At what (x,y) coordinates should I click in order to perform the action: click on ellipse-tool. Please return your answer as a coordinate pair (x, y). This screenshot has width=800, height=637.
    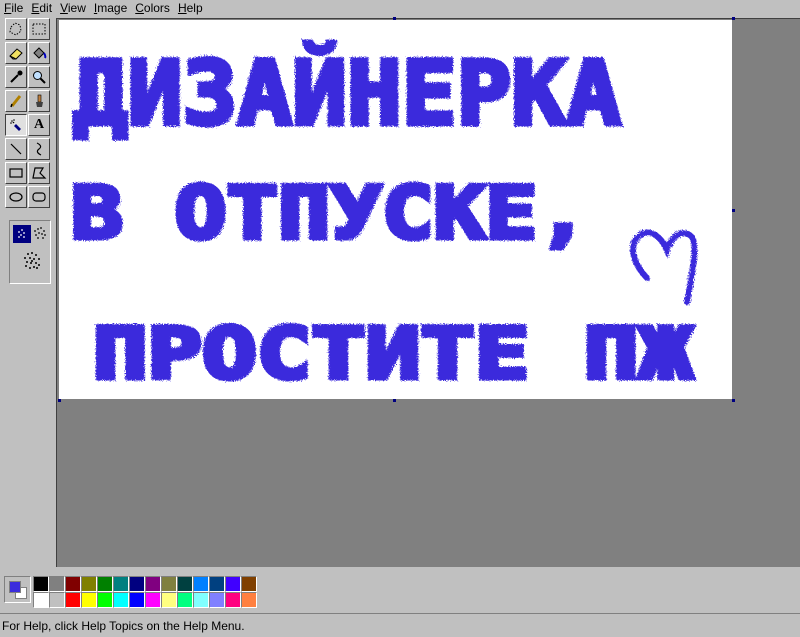
    Looking at the image, I should click on (16, 197).